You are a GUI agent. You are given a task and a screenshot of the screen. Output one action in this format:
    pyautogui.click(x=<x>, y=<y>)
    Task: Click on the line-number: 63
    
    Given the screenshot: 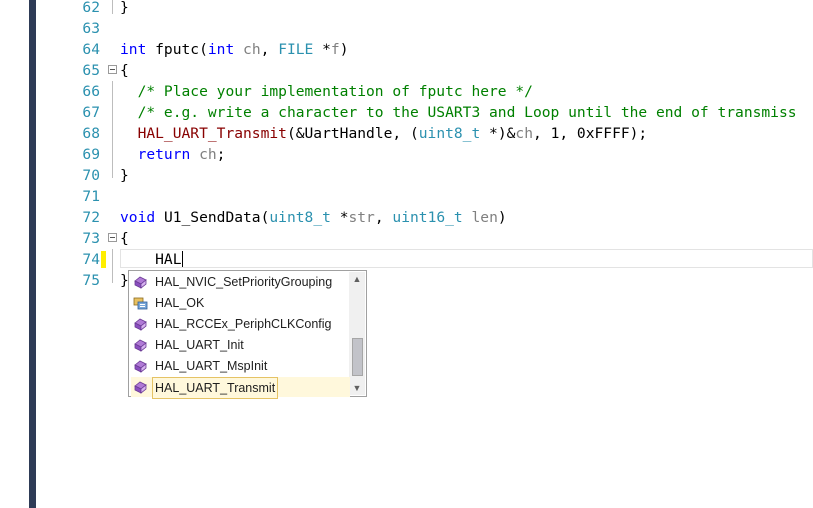 What is the action you would take?
    pyautogui.click(x=91, y=28)
    